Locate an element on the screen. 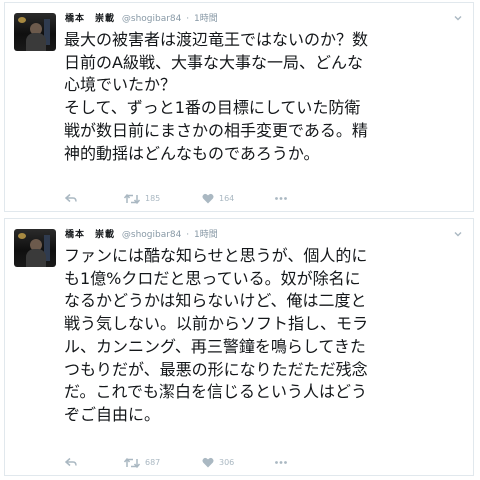  tweet-text-line: ファンには酷な知らせと思うが、個人的に is located at coordinates (216, 255).